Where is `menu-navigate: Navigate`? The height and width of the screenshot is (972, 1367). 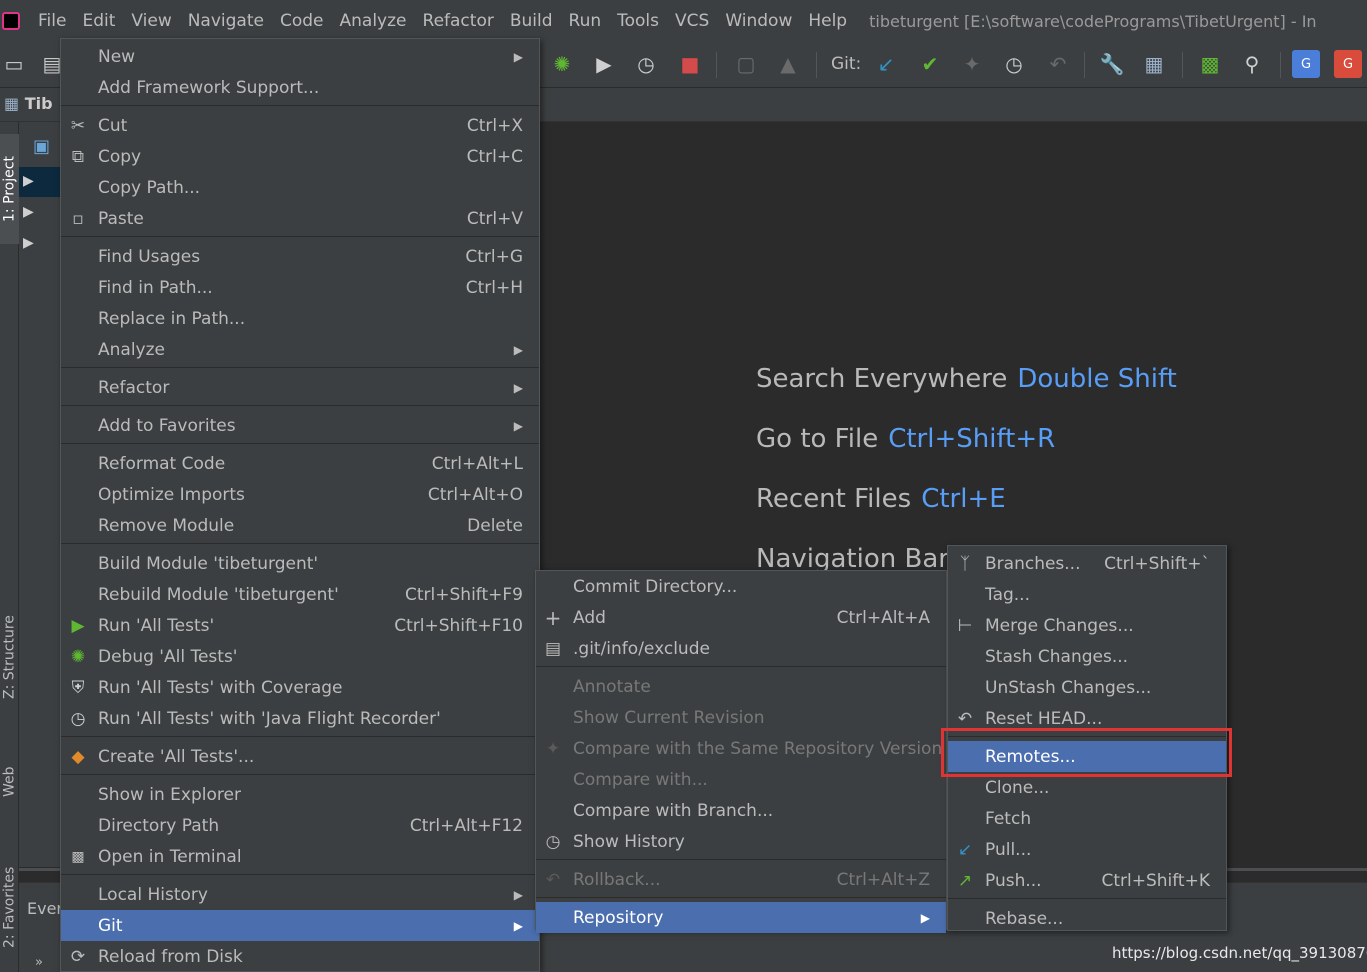
menu-navigate: Navigate is located at coordinates (226, 21).